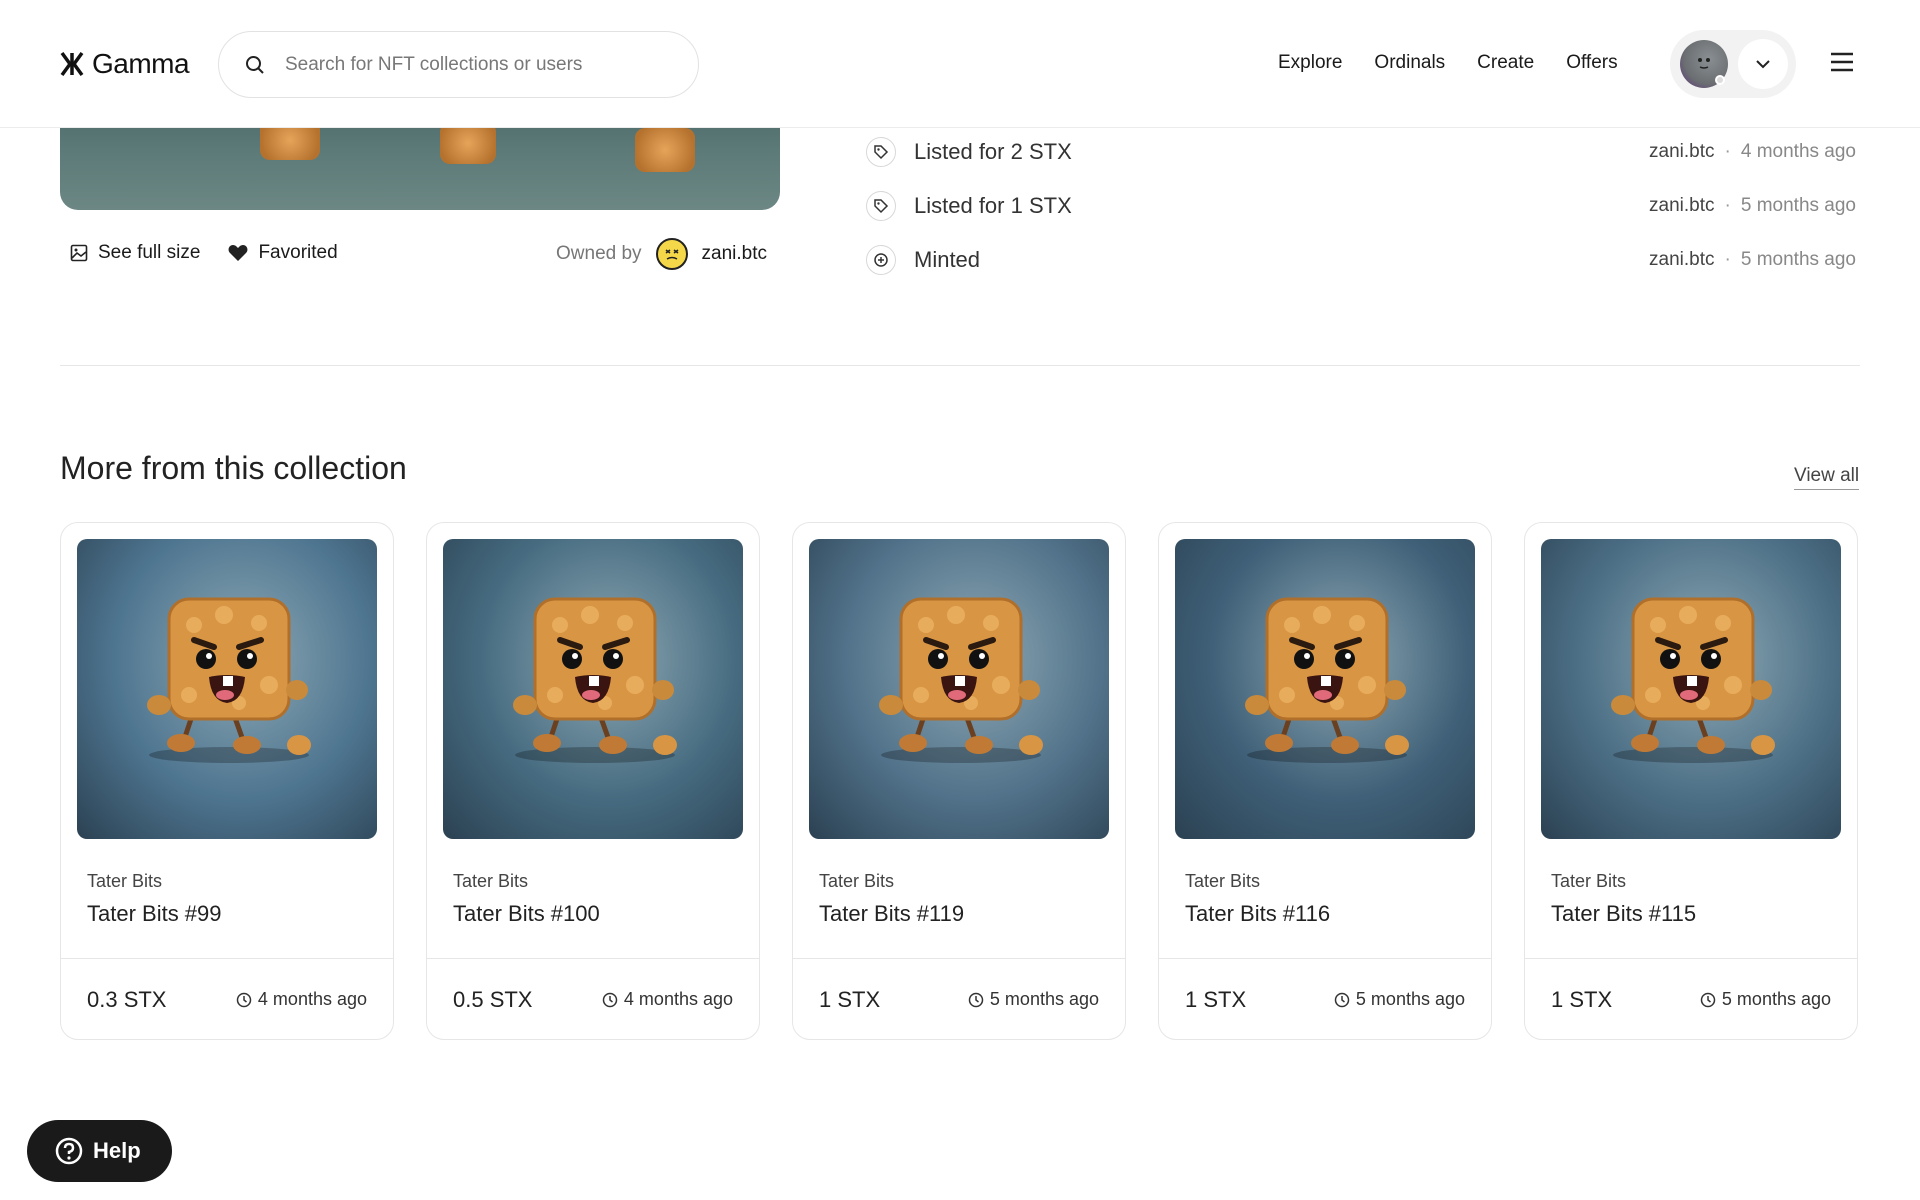 The width and height of the screenshot is (1920, 1200). Describe the element at coordinates (238, 253) in the screenshot. I see `heart-icon` at that location.